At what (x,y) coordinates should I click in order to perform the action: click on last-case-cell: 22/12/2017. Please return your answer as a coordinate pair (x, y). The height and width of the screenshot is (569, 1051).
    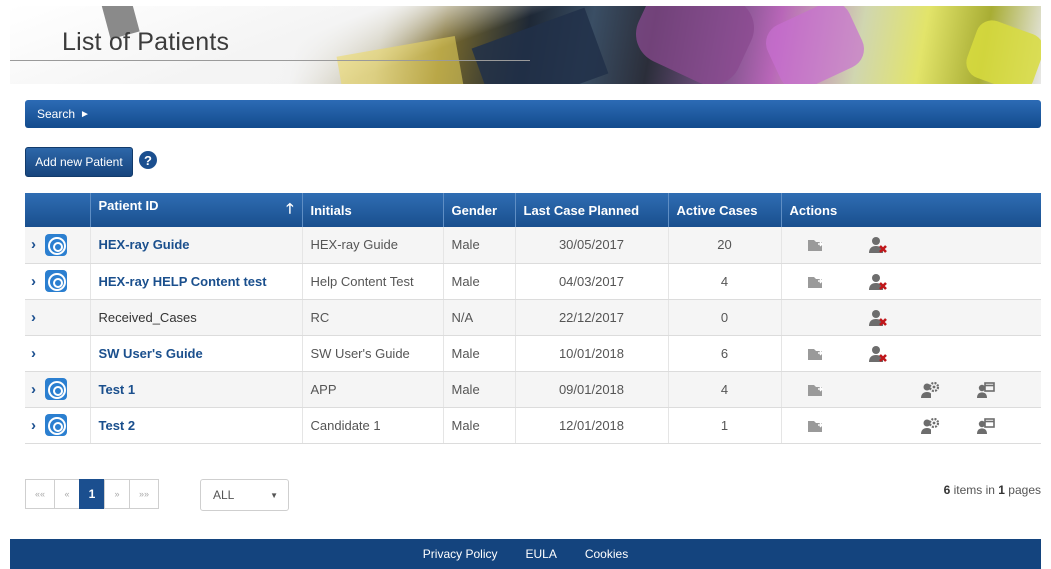
    Looking at the image, I should click on (592, 317).